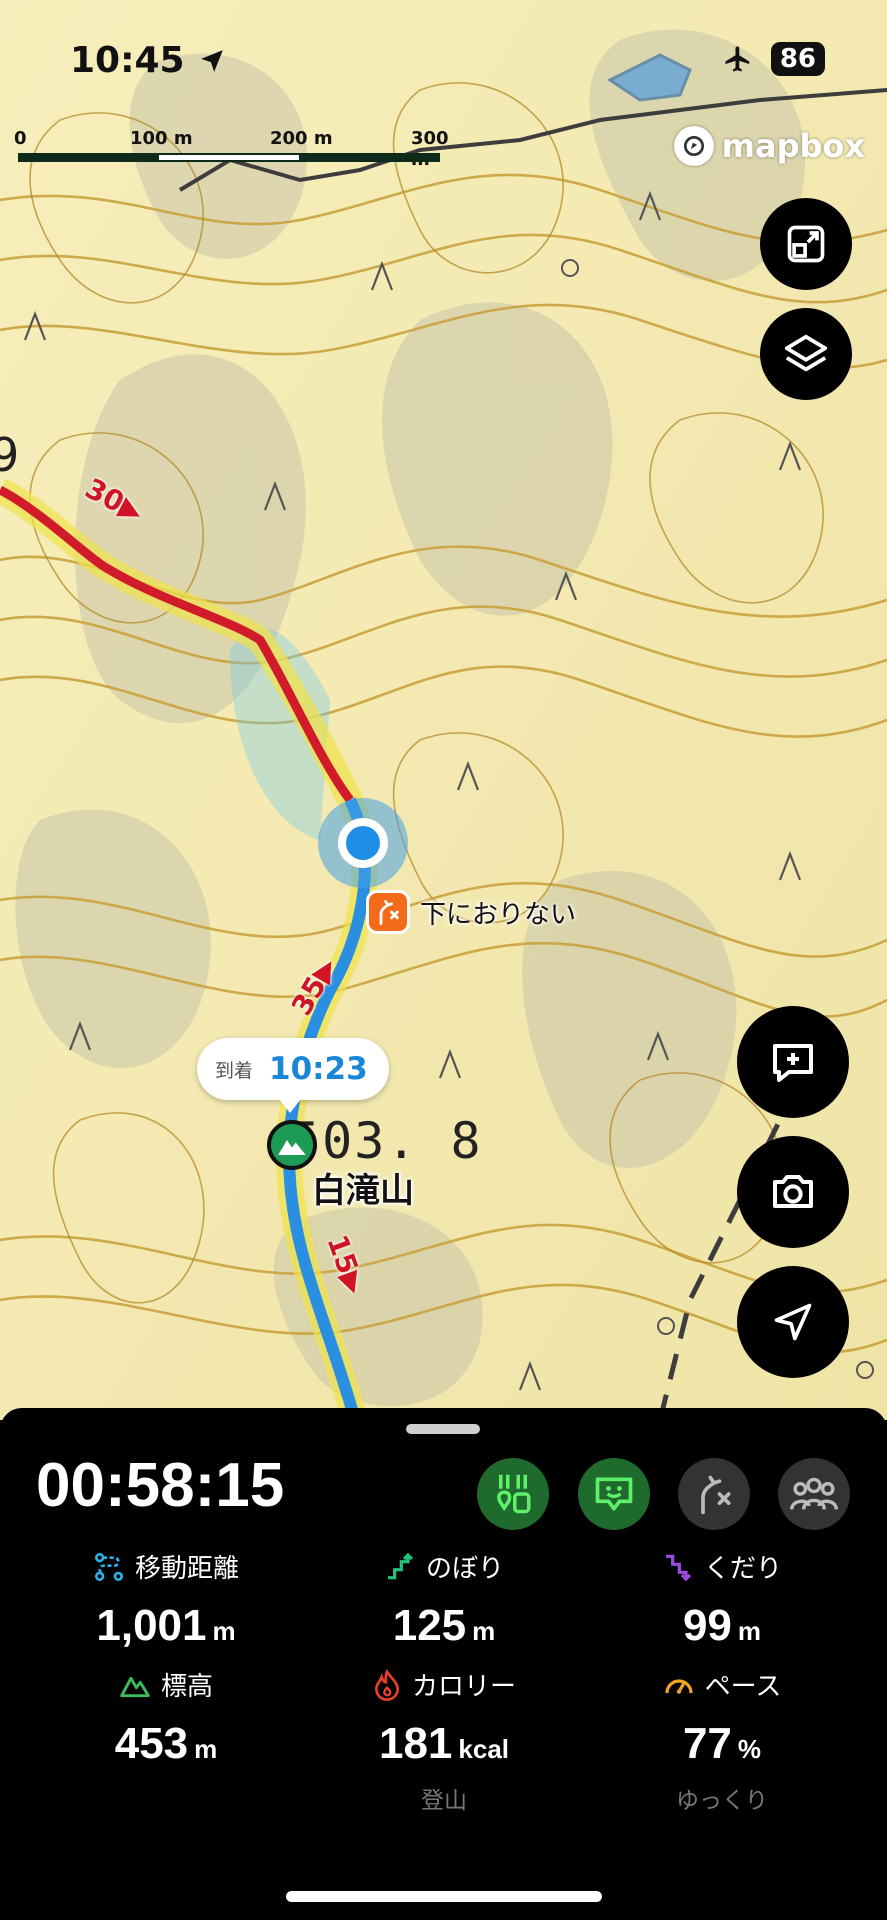 This screenshot has height=1920, width=887. Describe the element at coordinates (484, 1631) in the screenshot. I see `stat-ascent-unit: m` at that location.